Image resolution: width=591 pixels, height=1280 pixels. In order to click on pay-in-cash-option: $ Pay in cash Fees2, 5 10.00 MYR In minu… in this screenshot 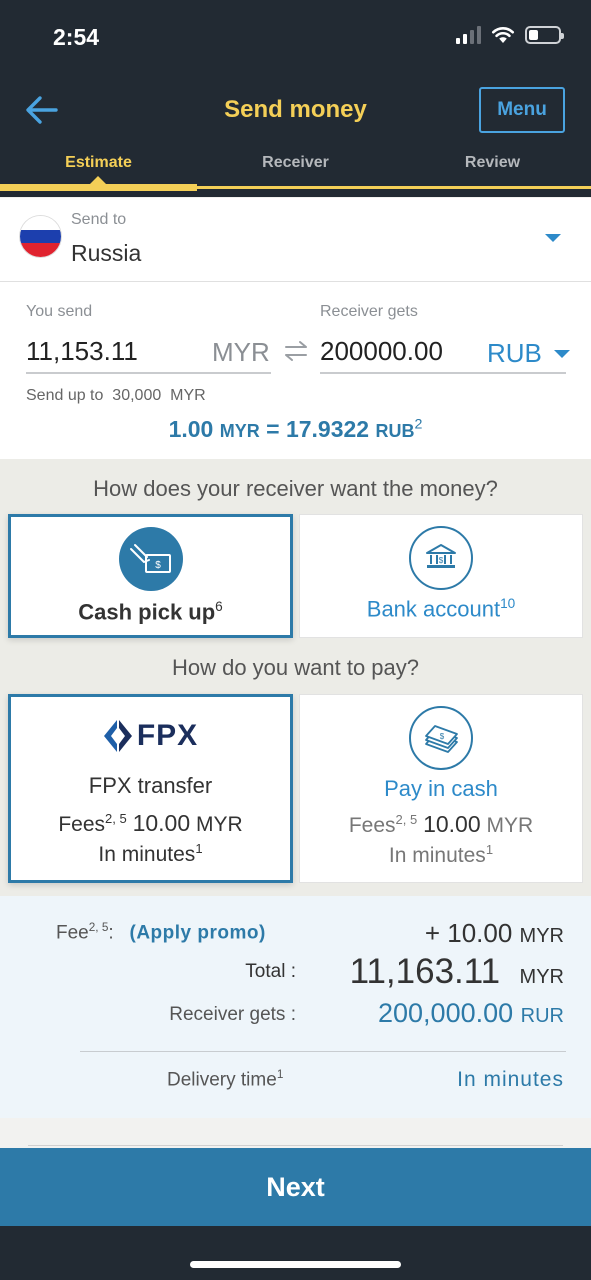, I will do `click(441, 788)`.